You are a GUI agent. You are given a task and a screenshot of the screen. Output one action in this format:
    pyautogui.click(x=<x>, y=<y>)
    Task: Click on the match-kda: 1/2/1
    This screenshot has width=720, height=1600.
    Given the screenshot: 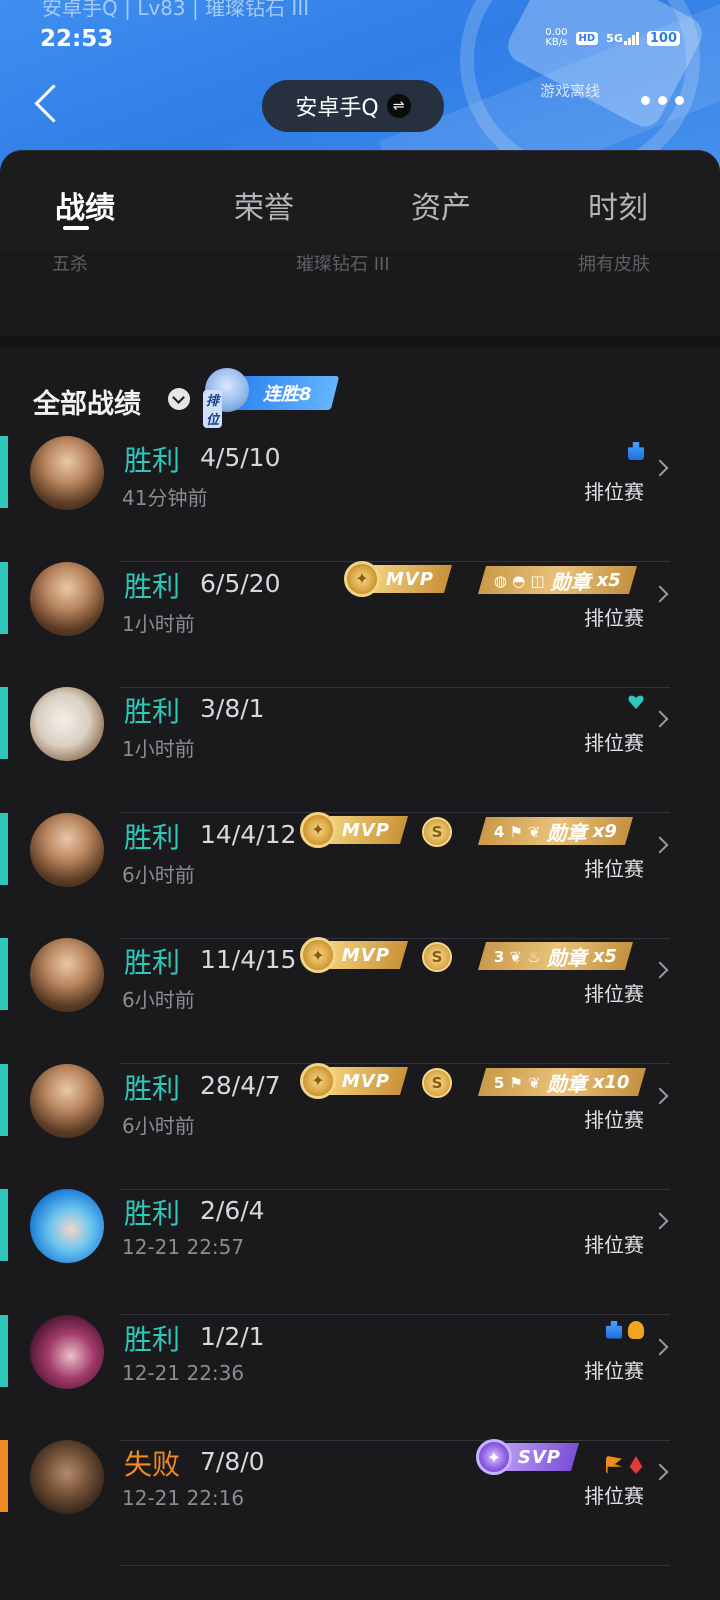 What is the action you would take?
    pyautogui.click(x=232, y=1336)
    